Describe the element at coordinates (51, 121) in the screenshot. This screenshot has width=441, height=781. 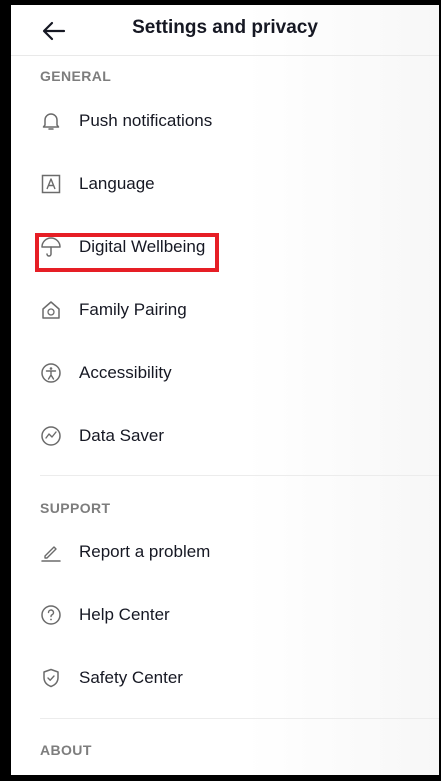
I see `bell-icon` at that location.